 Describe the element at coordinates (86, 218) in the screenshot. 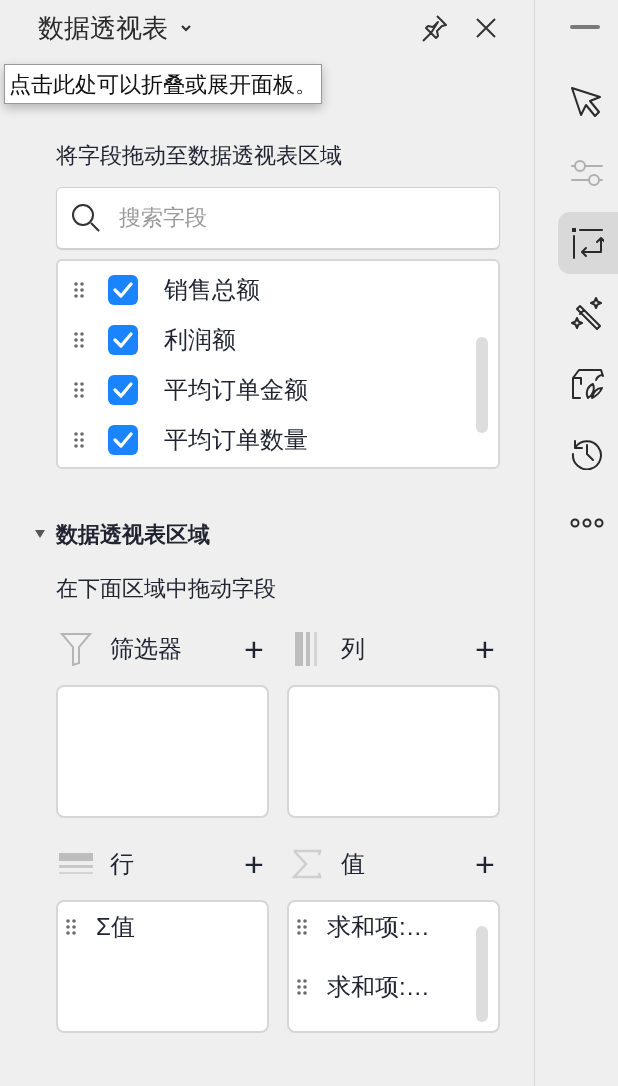

I see `search-icon` at that location.